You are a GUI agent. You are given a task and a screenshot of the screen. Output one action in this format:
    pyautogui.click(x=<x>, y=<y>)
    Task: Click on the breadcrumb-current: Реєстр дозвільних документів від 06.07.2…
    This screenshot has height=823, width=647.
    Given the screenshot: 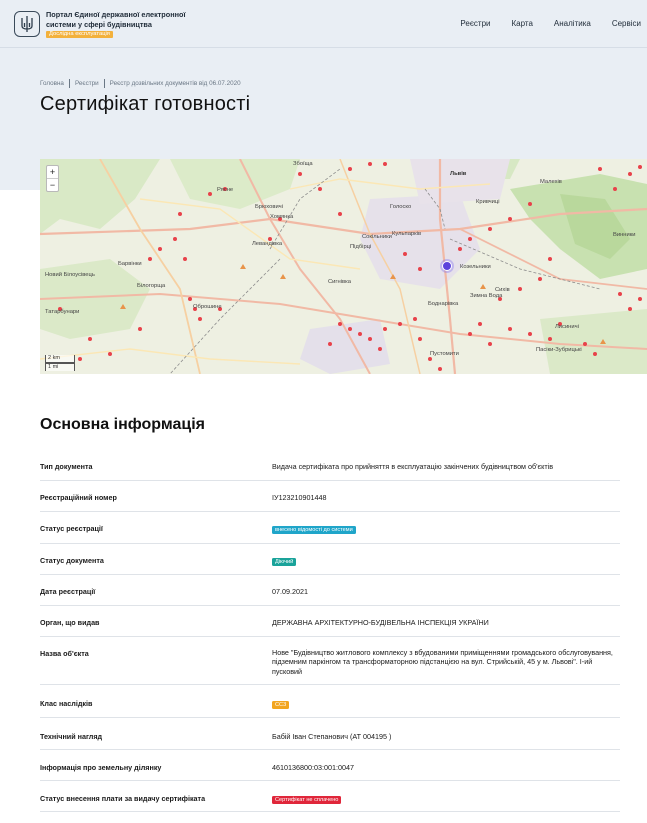 What is the action you would take?
    pyautogui.click(x=175, y=83)
    